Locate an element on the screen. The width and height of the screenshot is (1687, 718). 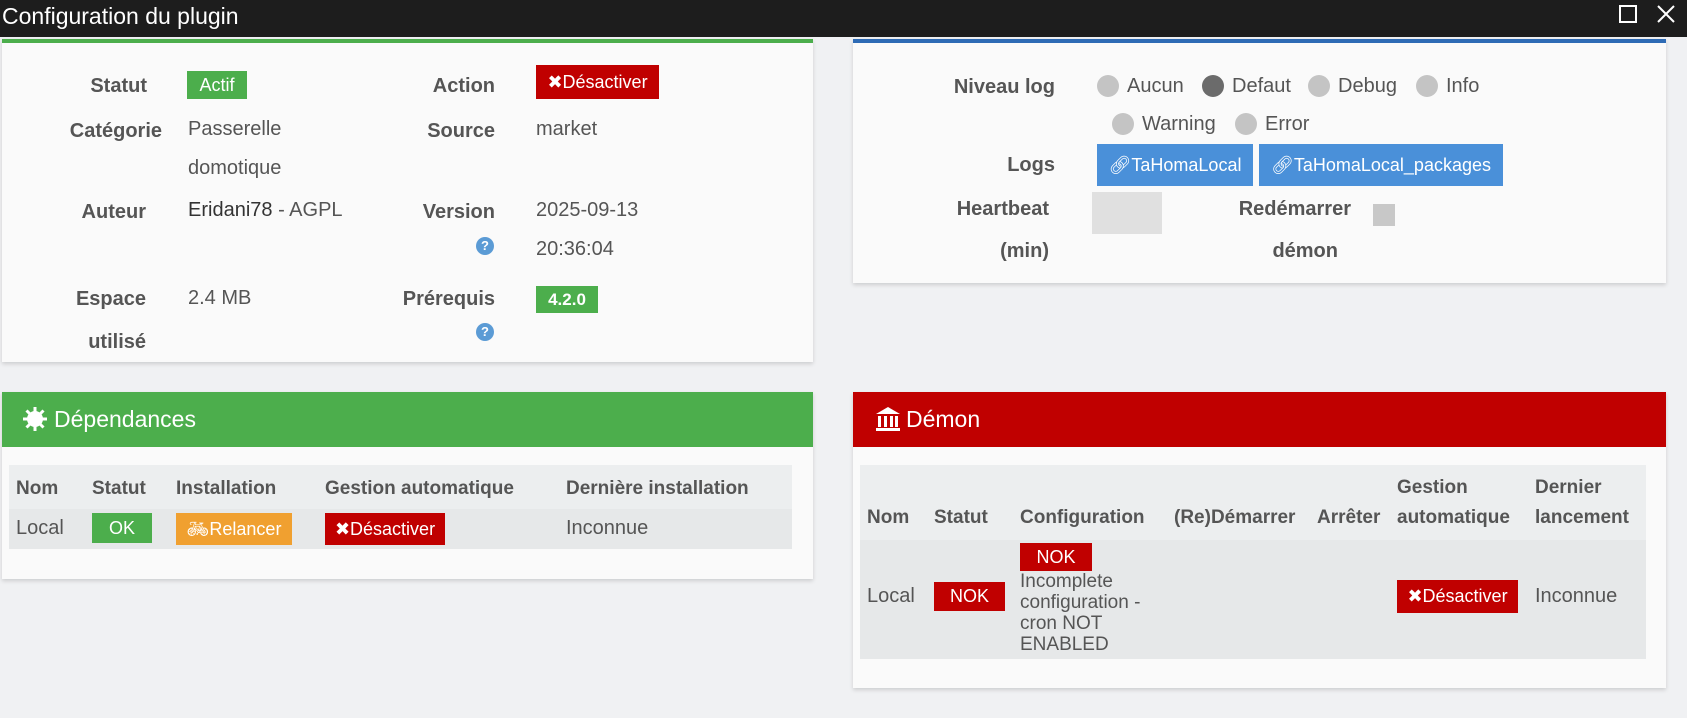
demon-dernier: Inconnue is located at coordinates (1576, 596).